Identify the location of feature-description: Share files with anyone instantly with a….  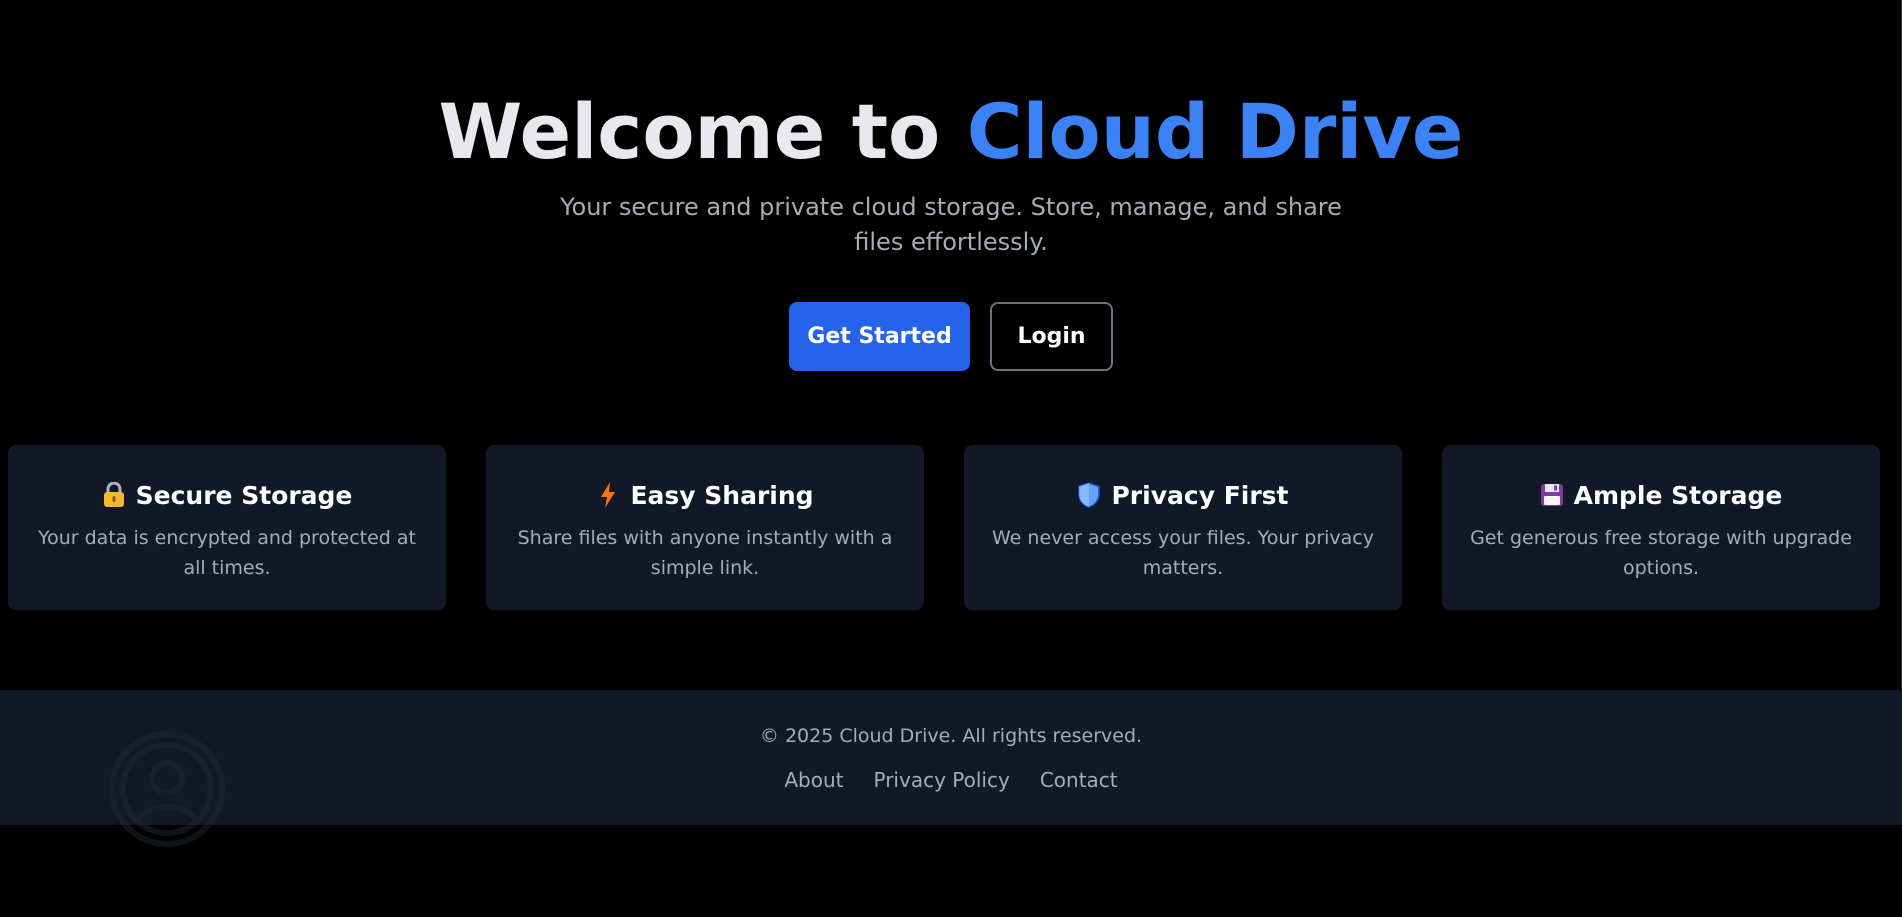
(705, 553).